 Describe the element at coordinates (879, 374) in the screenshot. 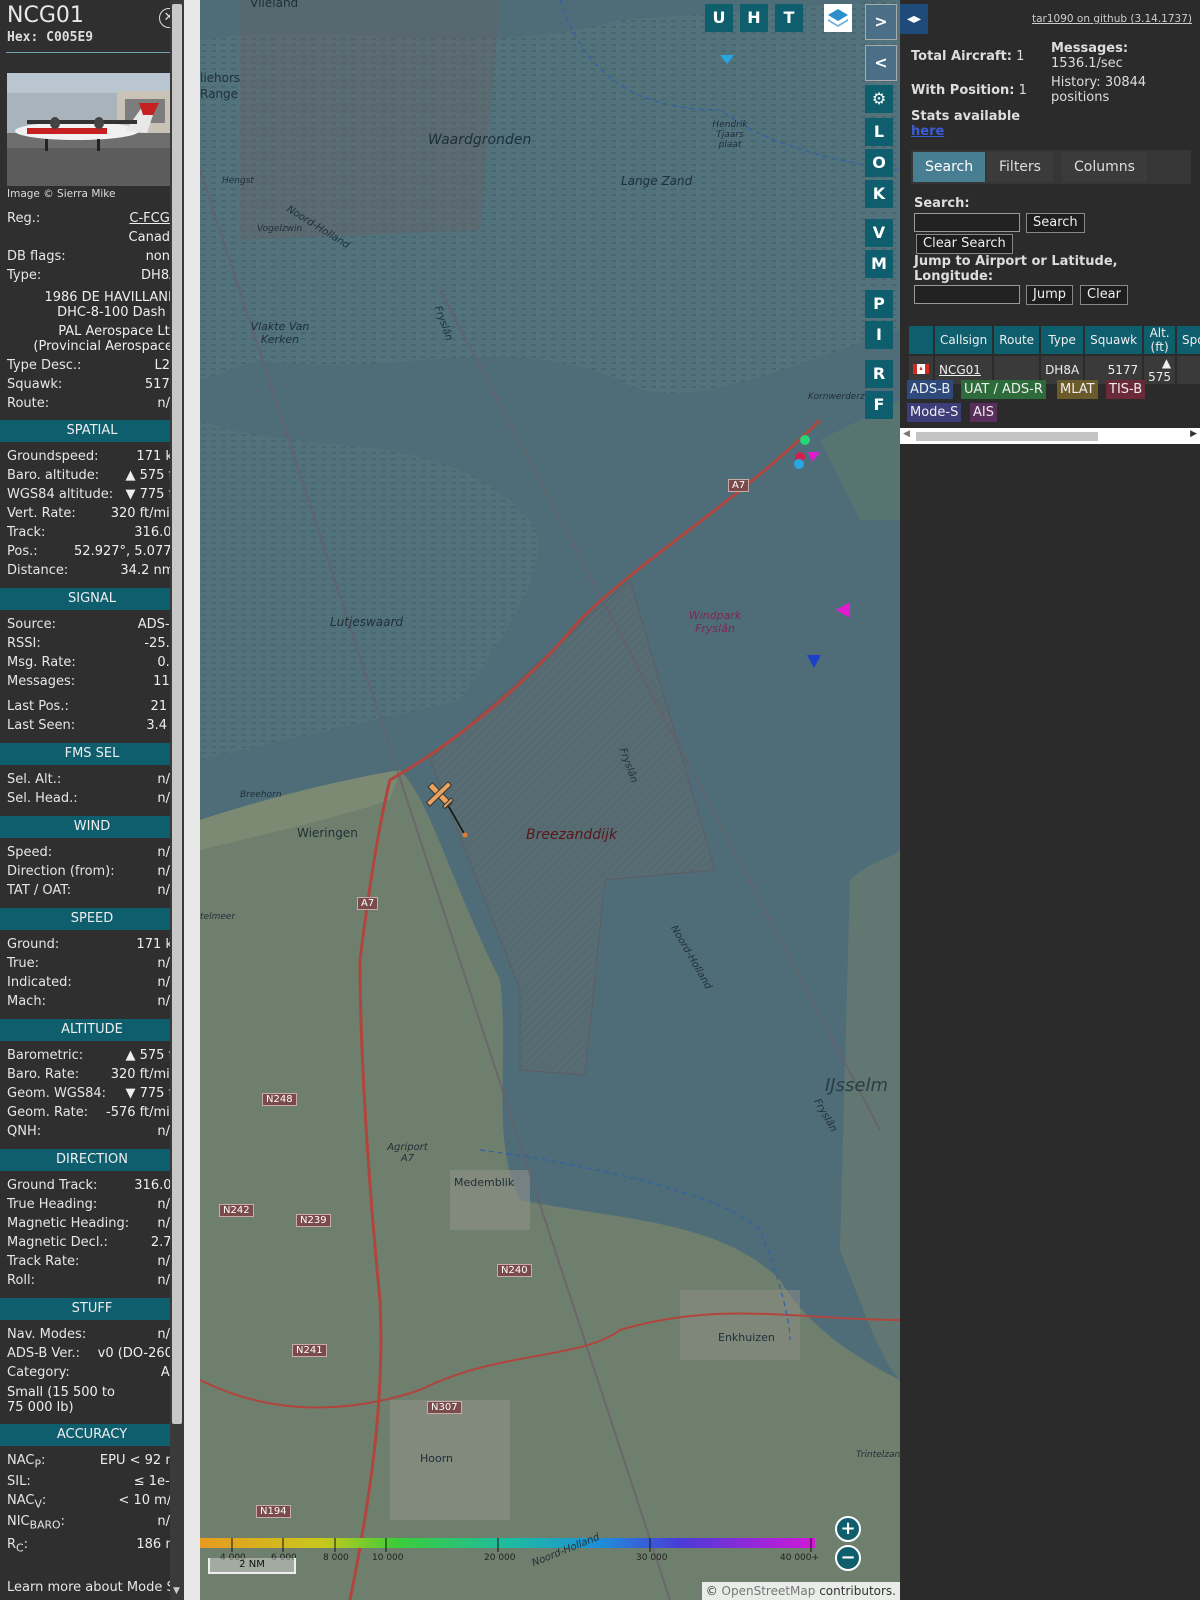

I see `toggle-button-r: R` at that location.